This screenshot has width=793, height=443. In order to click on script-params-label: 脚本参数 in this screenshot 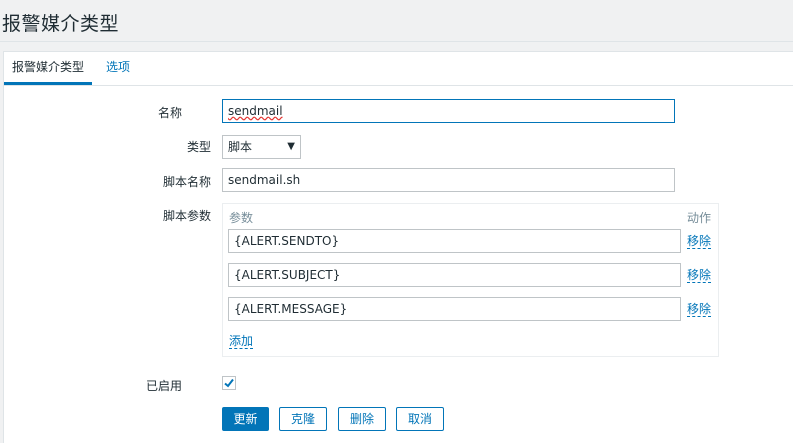, I will do `click(186, 216)`.